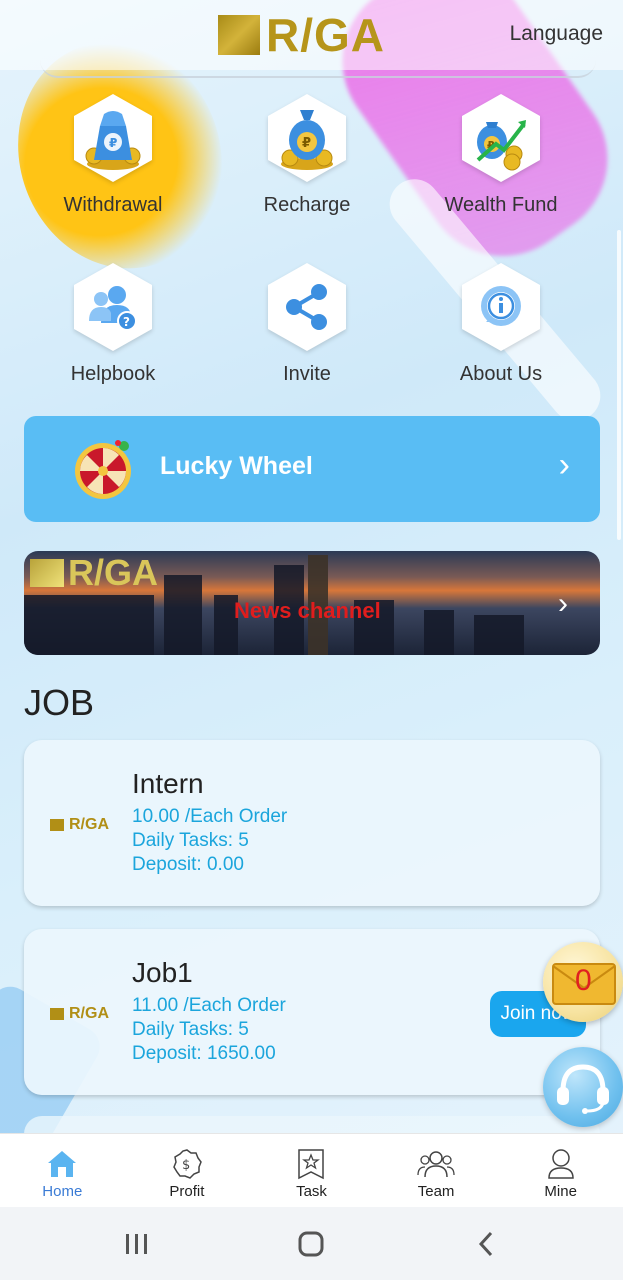  I want to click on coin-bag-icon: ₽, so click(307, 138).